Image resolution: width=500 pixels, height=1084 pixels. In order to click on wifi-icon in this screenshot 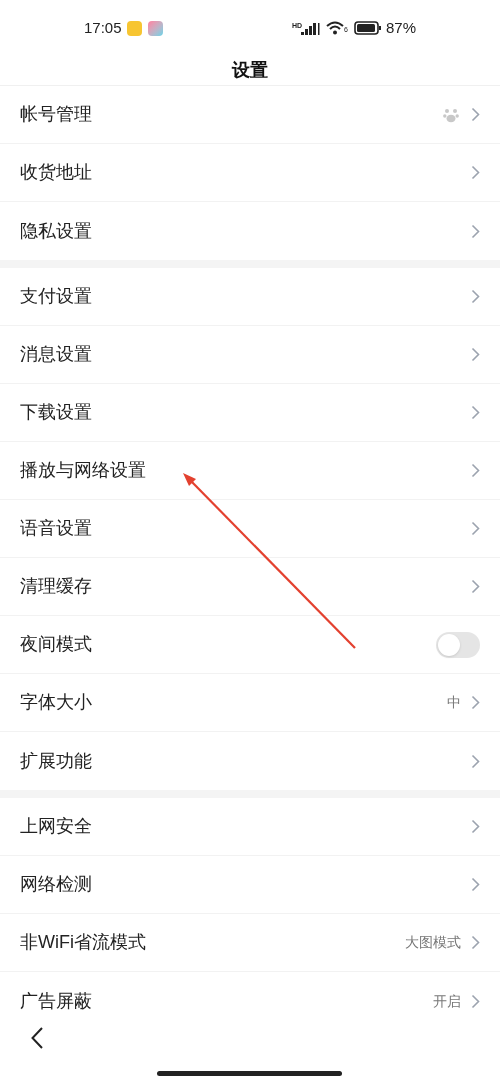, I will do `click(335, 28)`.